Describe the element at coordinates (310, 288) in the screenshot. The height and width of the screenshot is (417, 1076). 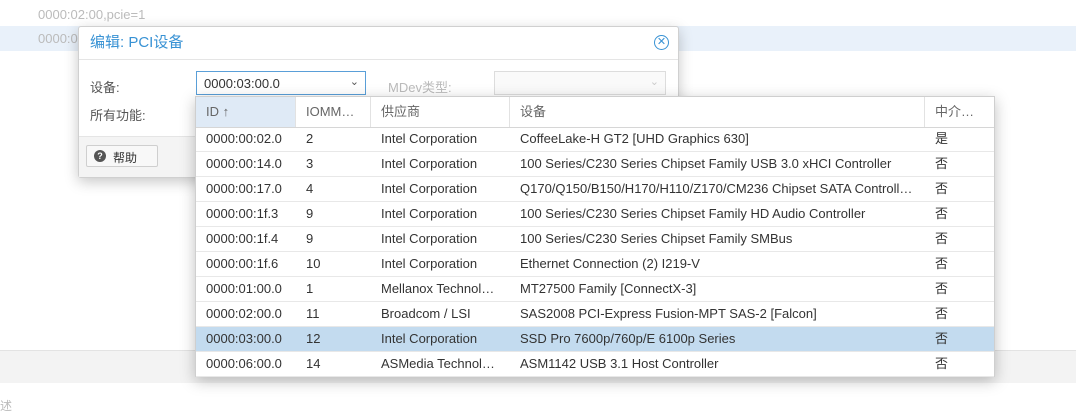
I see `cell-iommu: 1` at that location.